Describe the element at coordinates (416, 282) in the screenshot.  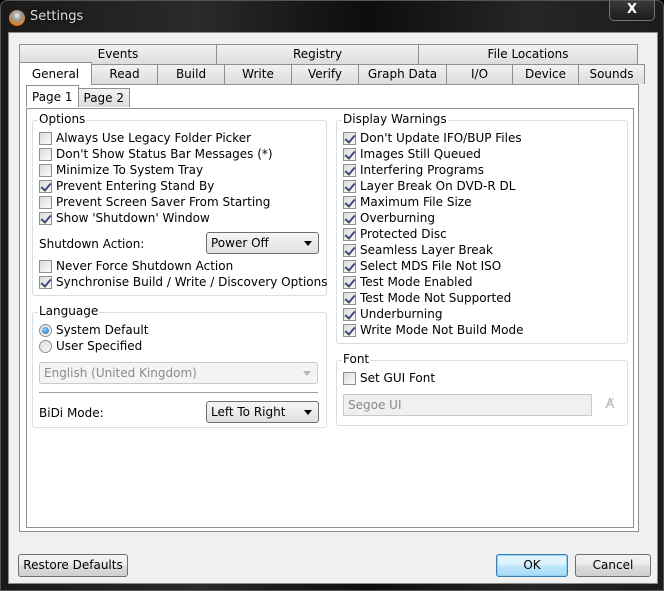
I see `warning-label: Test Mode Enabled` at that location.